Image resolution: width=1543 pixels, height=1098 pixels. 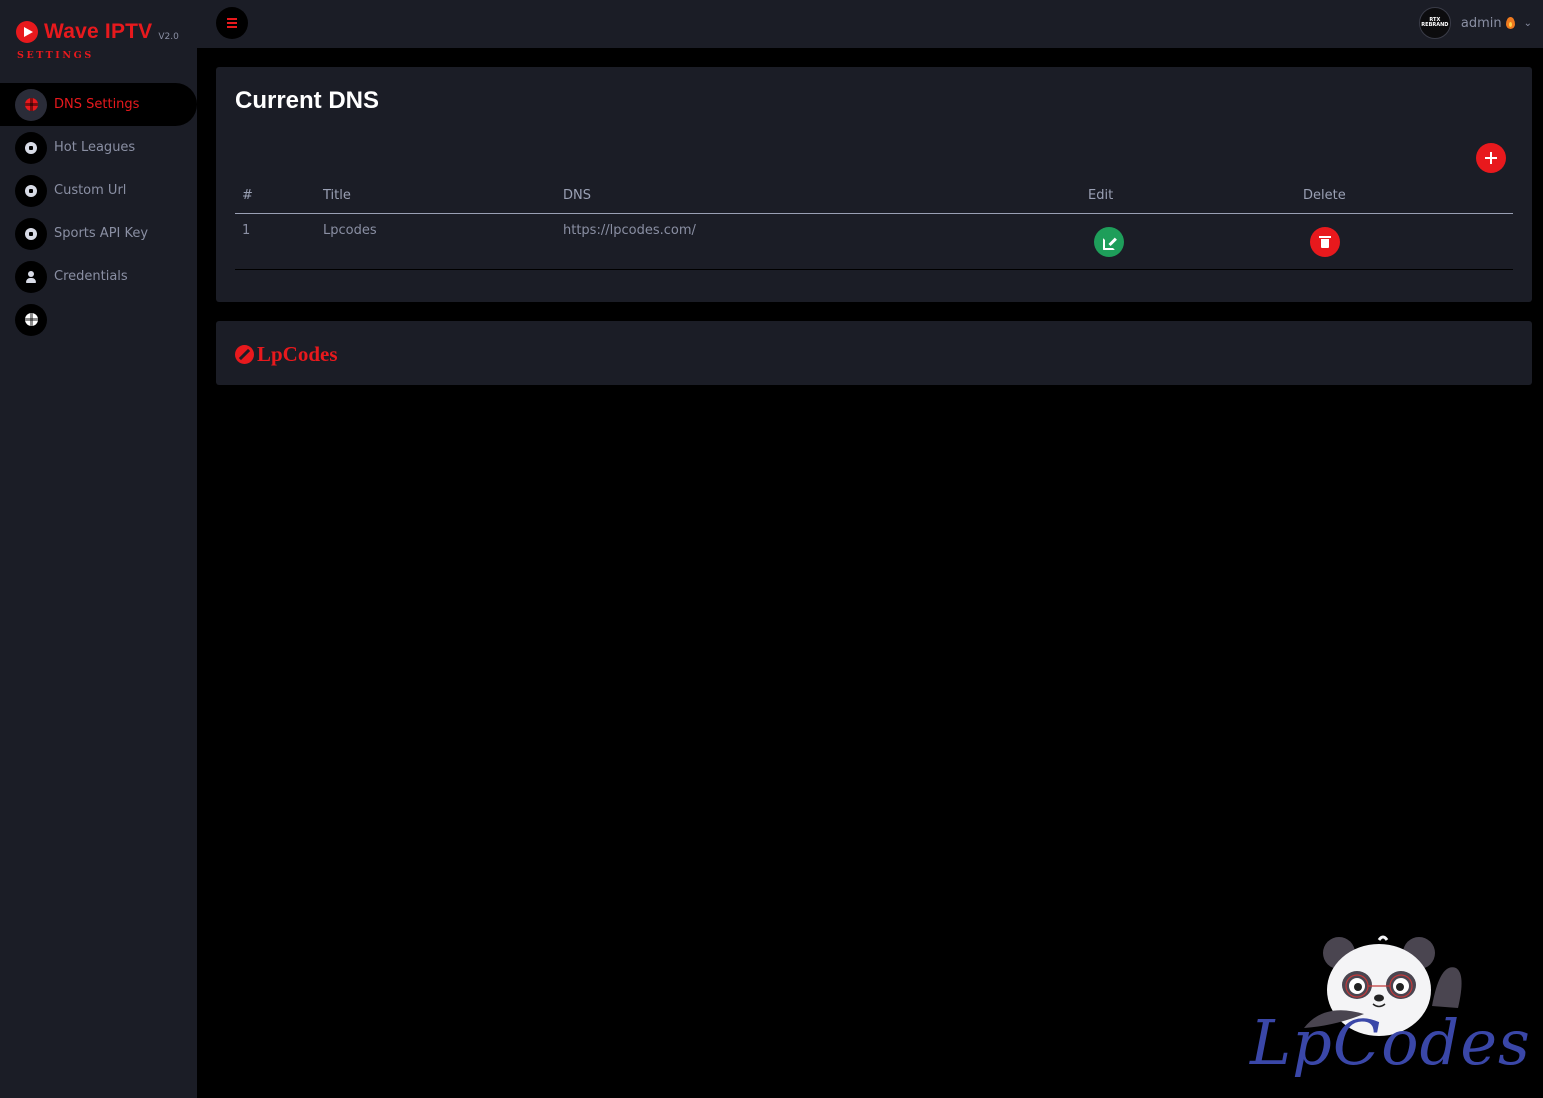 I want to click on page-title: Current DNS, so click(x=307, y=100).